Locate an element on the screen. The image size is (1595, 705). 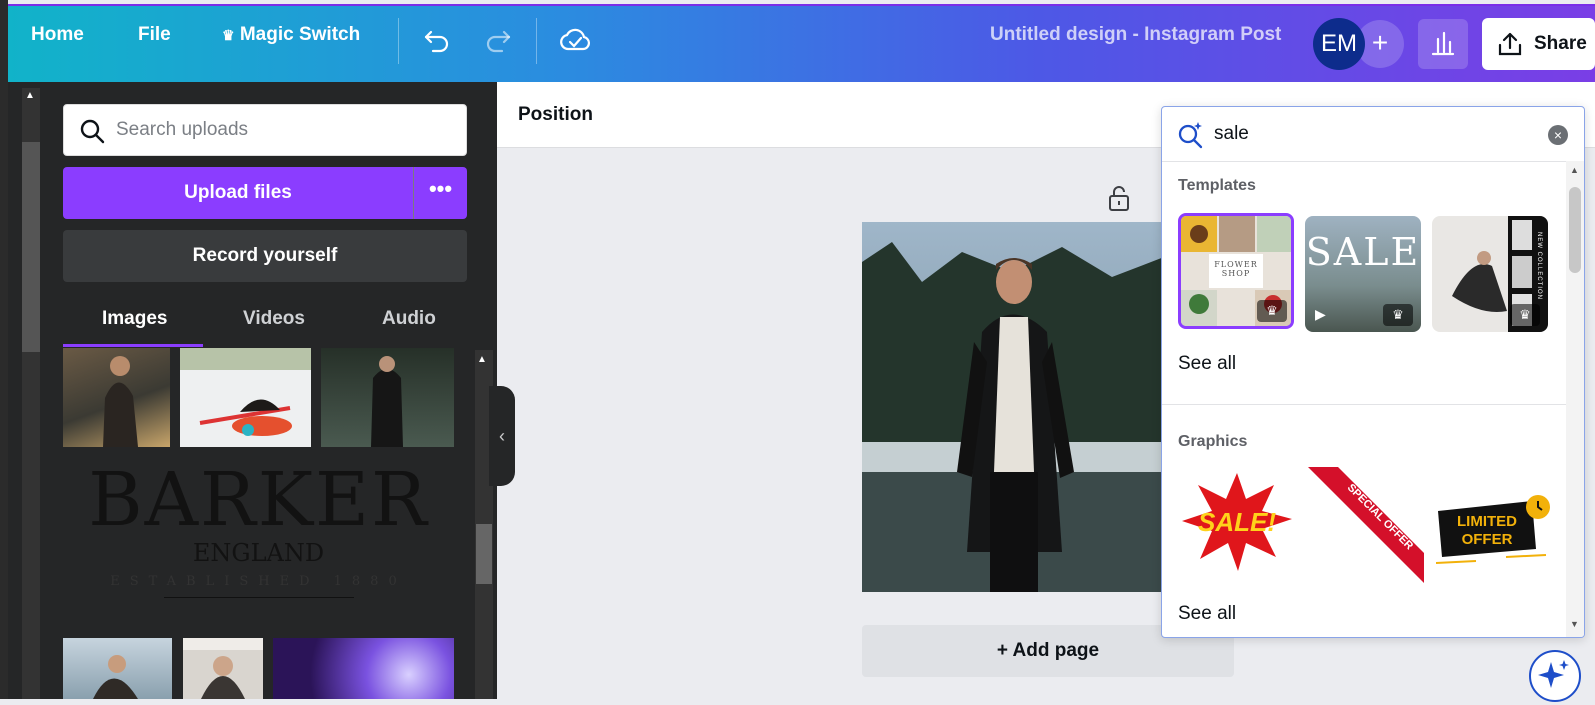
position-button: Position is located at coordinates (555, 115).